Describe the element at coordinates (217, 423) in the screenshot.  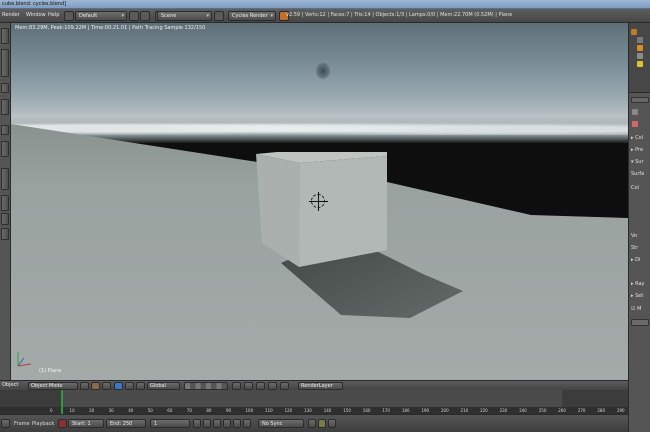
I see `play-reverse-icon` at that location.